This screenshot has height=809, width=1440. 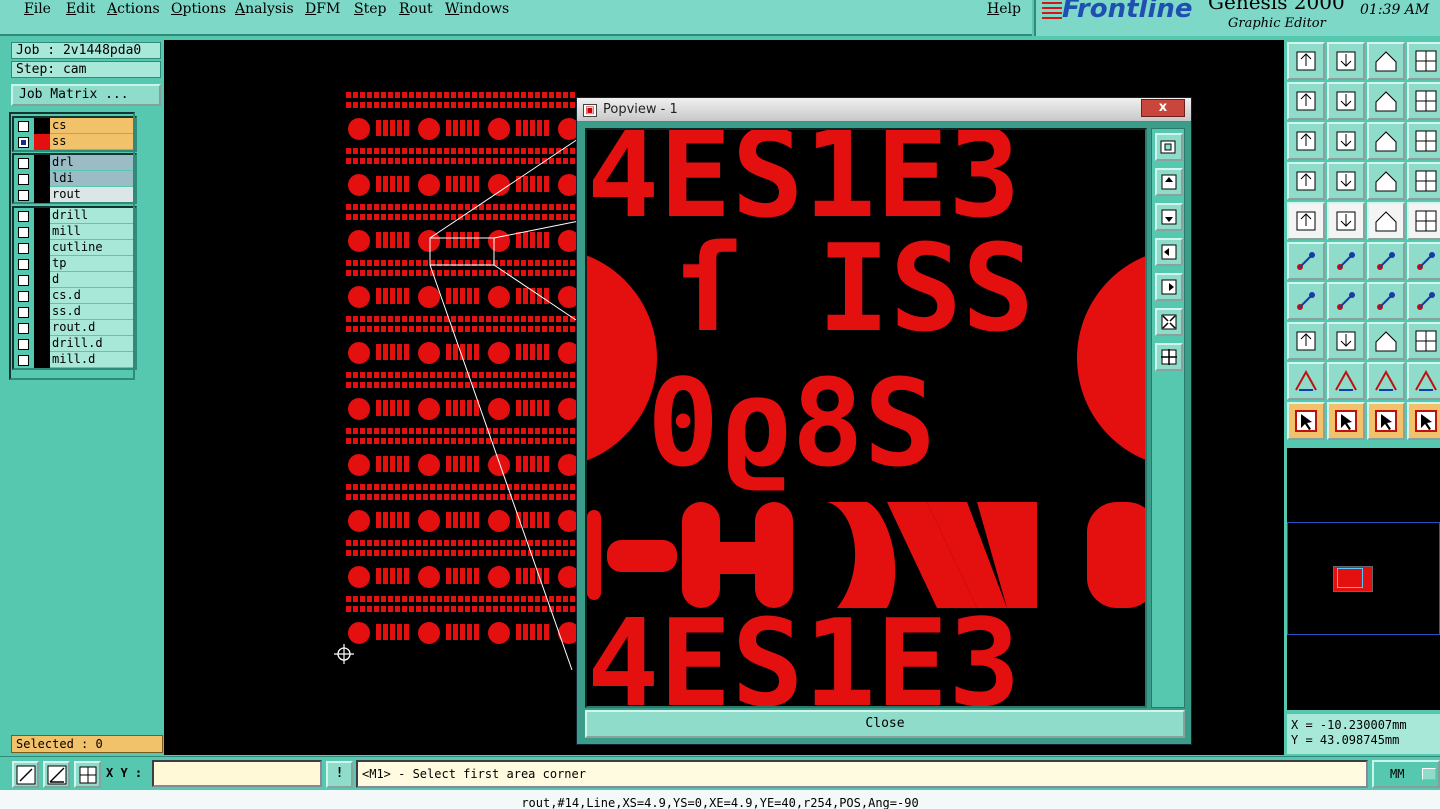 I want to click on exclaim-button: !, so click(x=339, y=774).